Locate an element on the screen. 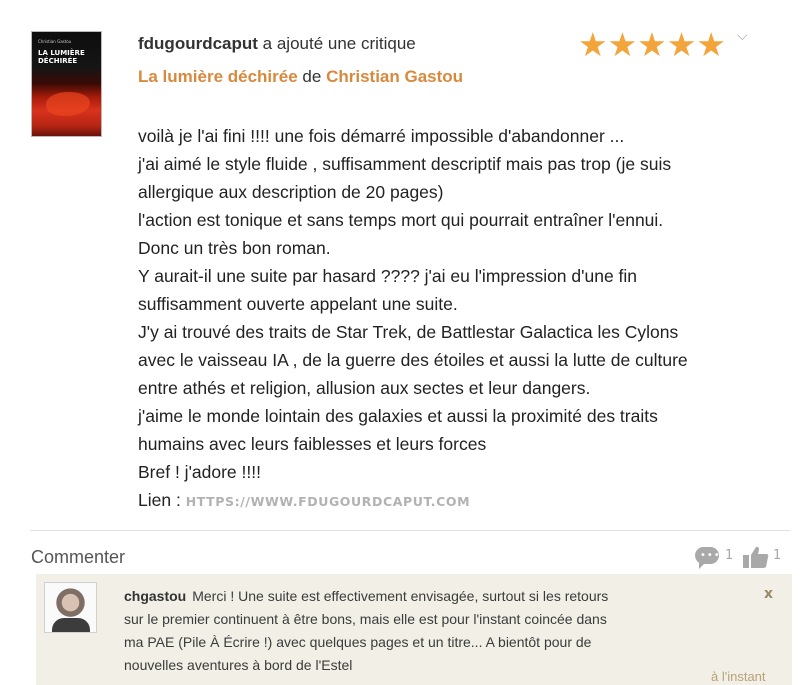 The width and height of the screenshot is (800, 685). cover-title: LA LUMIÈRE DÉCHIRÉE is located at coordinates (61, 57).